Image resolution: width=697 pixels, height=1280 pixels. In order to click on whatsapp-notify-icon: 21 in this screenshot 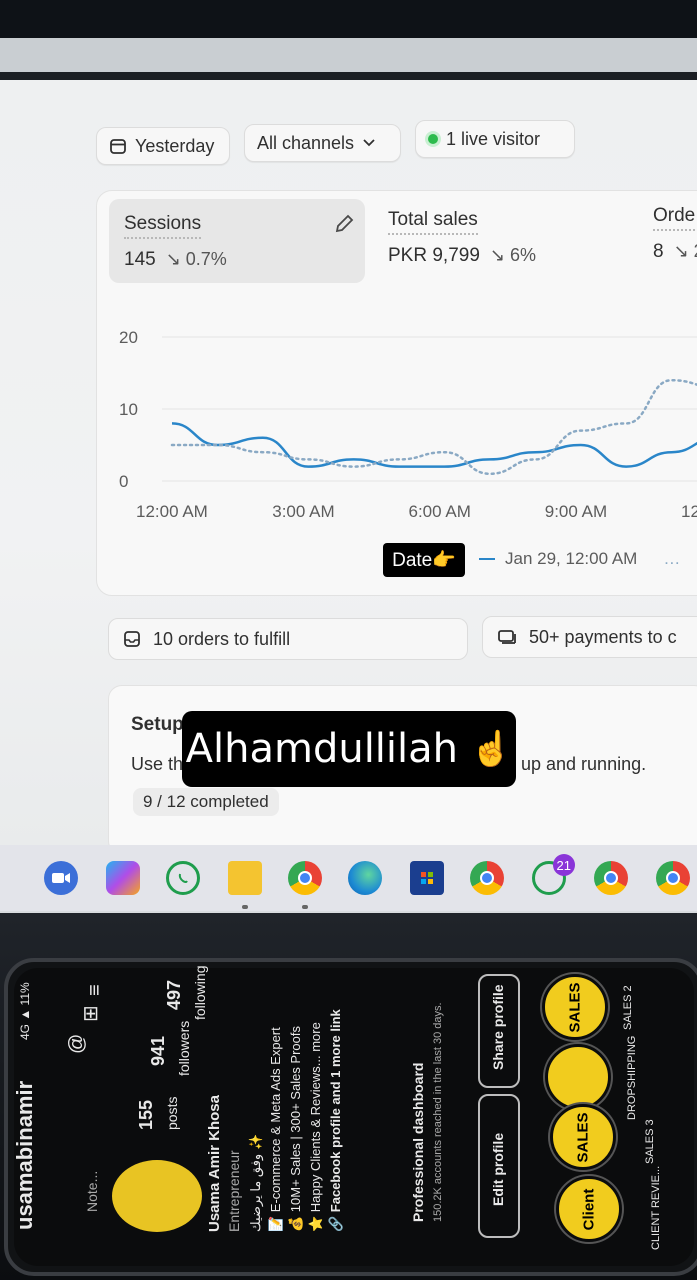, I will do `click(553, 874)`.